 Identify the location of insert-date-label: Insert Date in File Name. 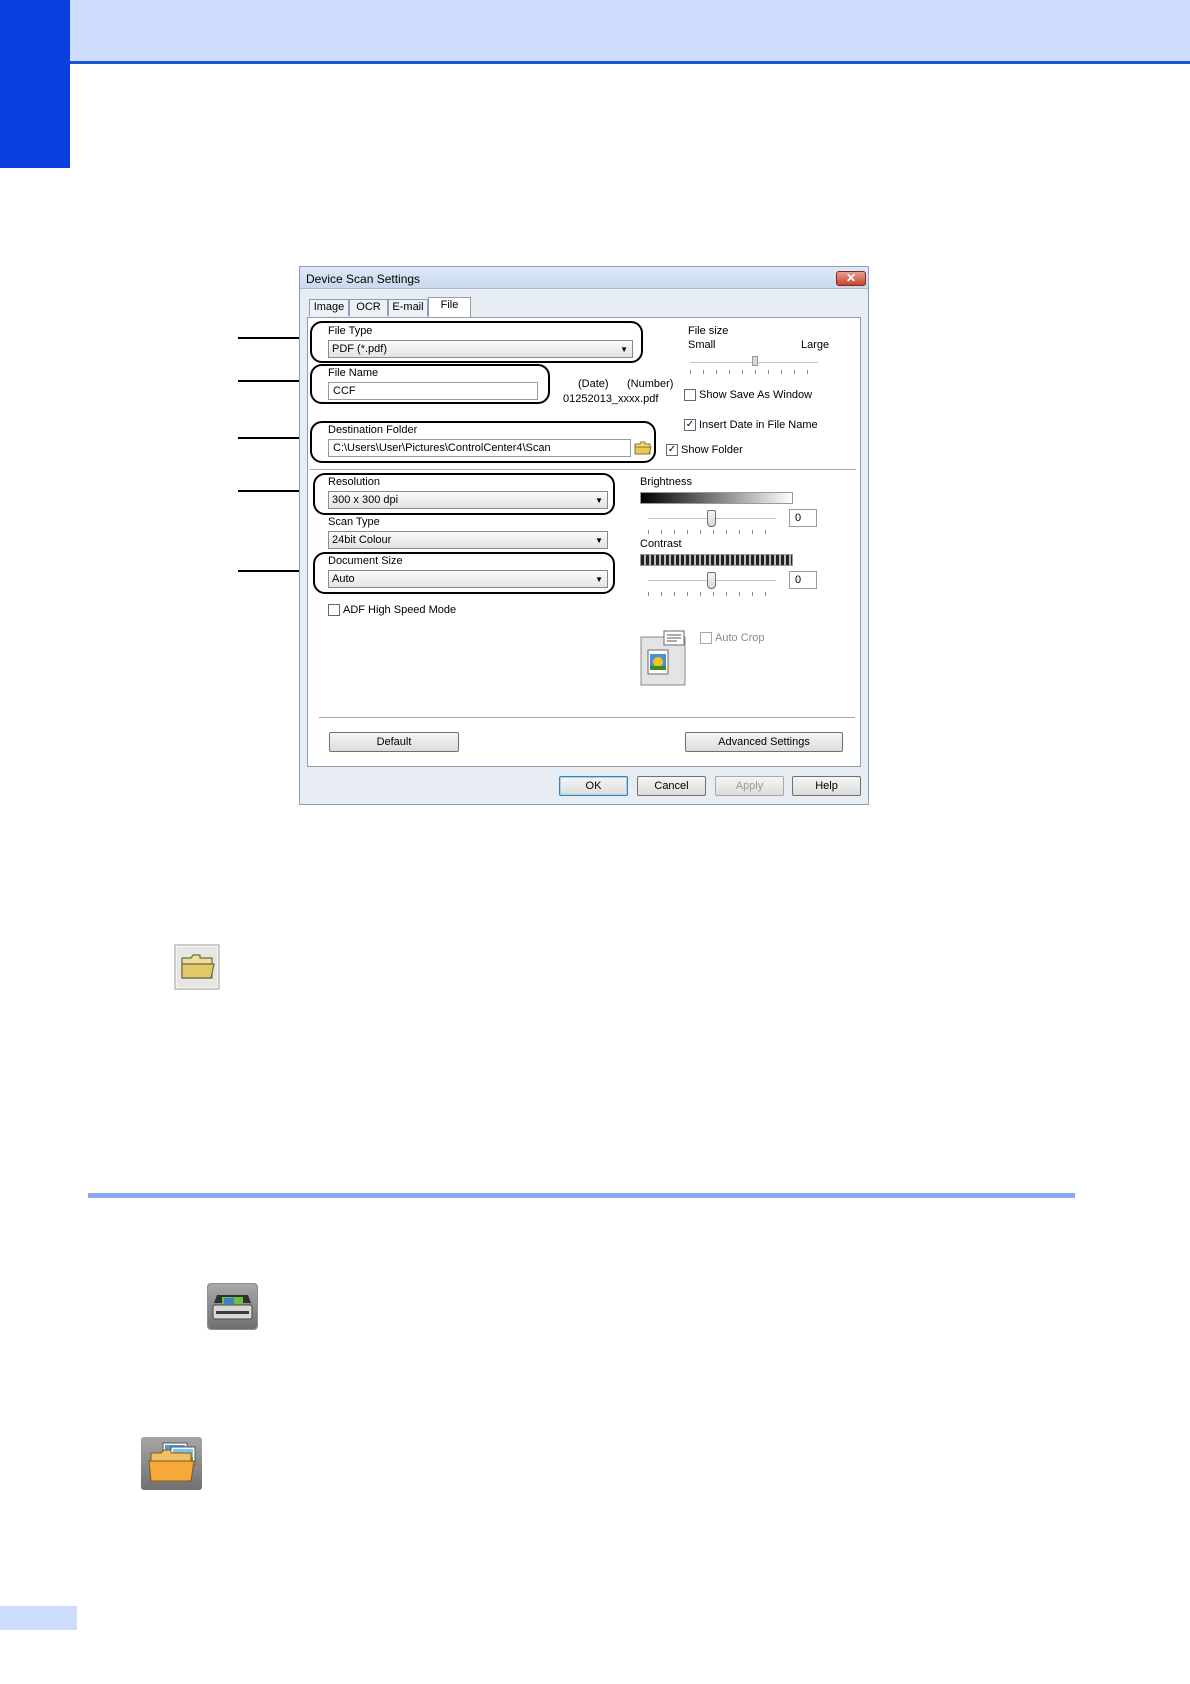
(758, 425).